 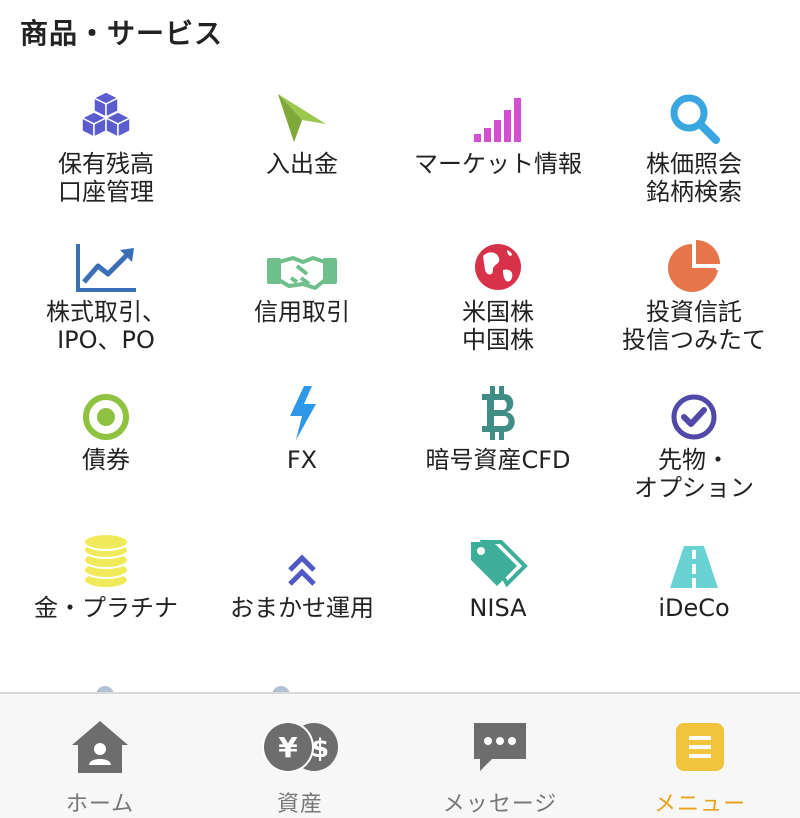 I want to click on tile-stock-trading: 株式取引、 IPO、PO, so click(x=106, y=308).